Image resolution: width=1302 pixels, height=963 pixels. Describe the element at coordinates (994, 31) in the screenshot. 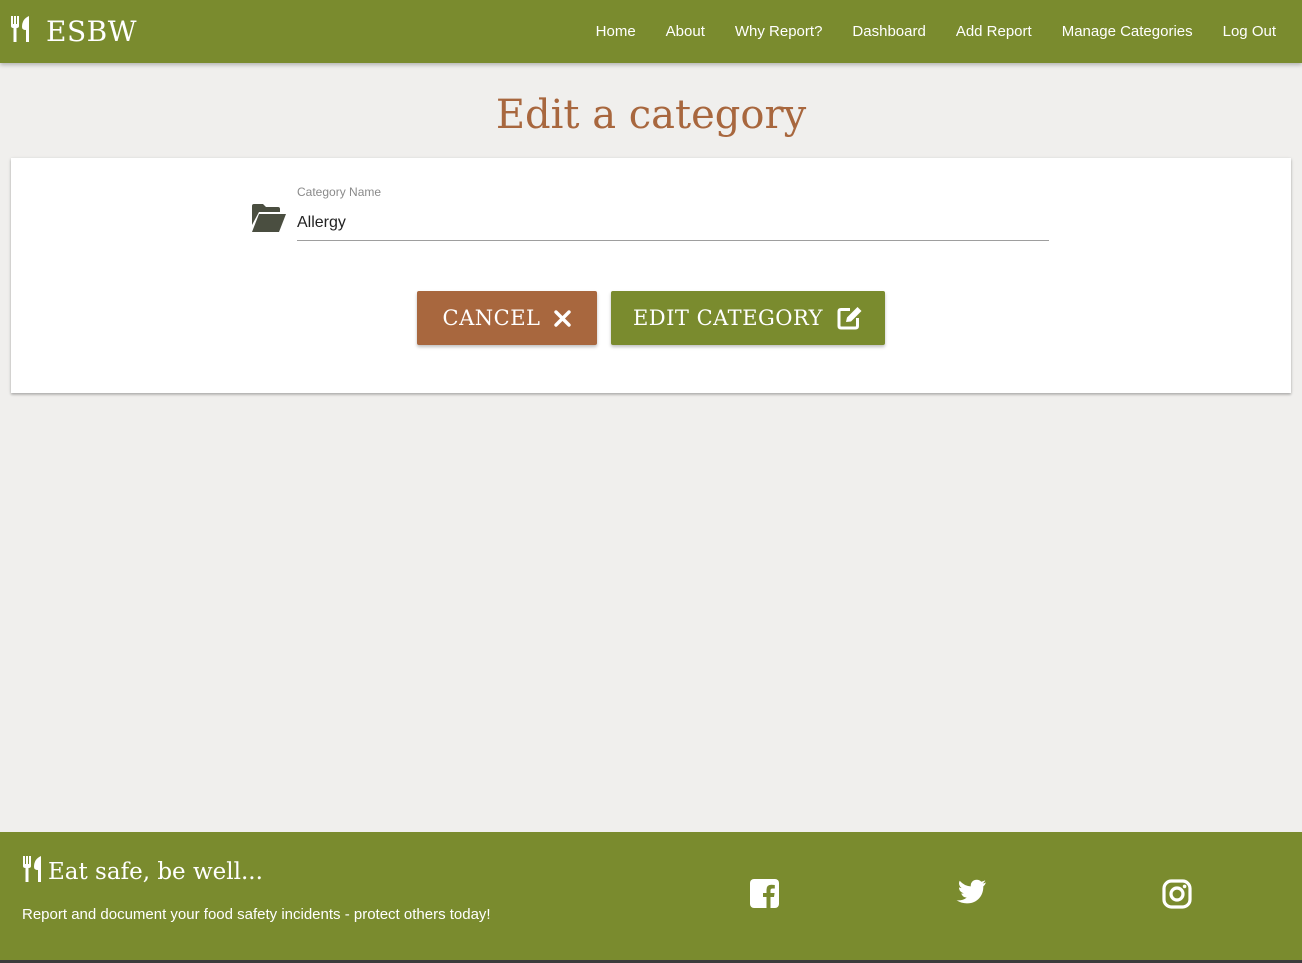

I see `nav-add-report: Add Report` at that location.